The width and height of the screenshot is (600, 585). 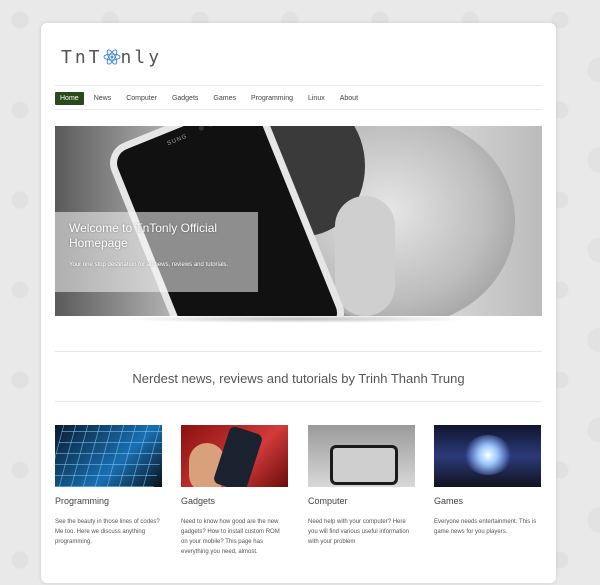 I want to click on nav-divider, so click(x=298, y=109).